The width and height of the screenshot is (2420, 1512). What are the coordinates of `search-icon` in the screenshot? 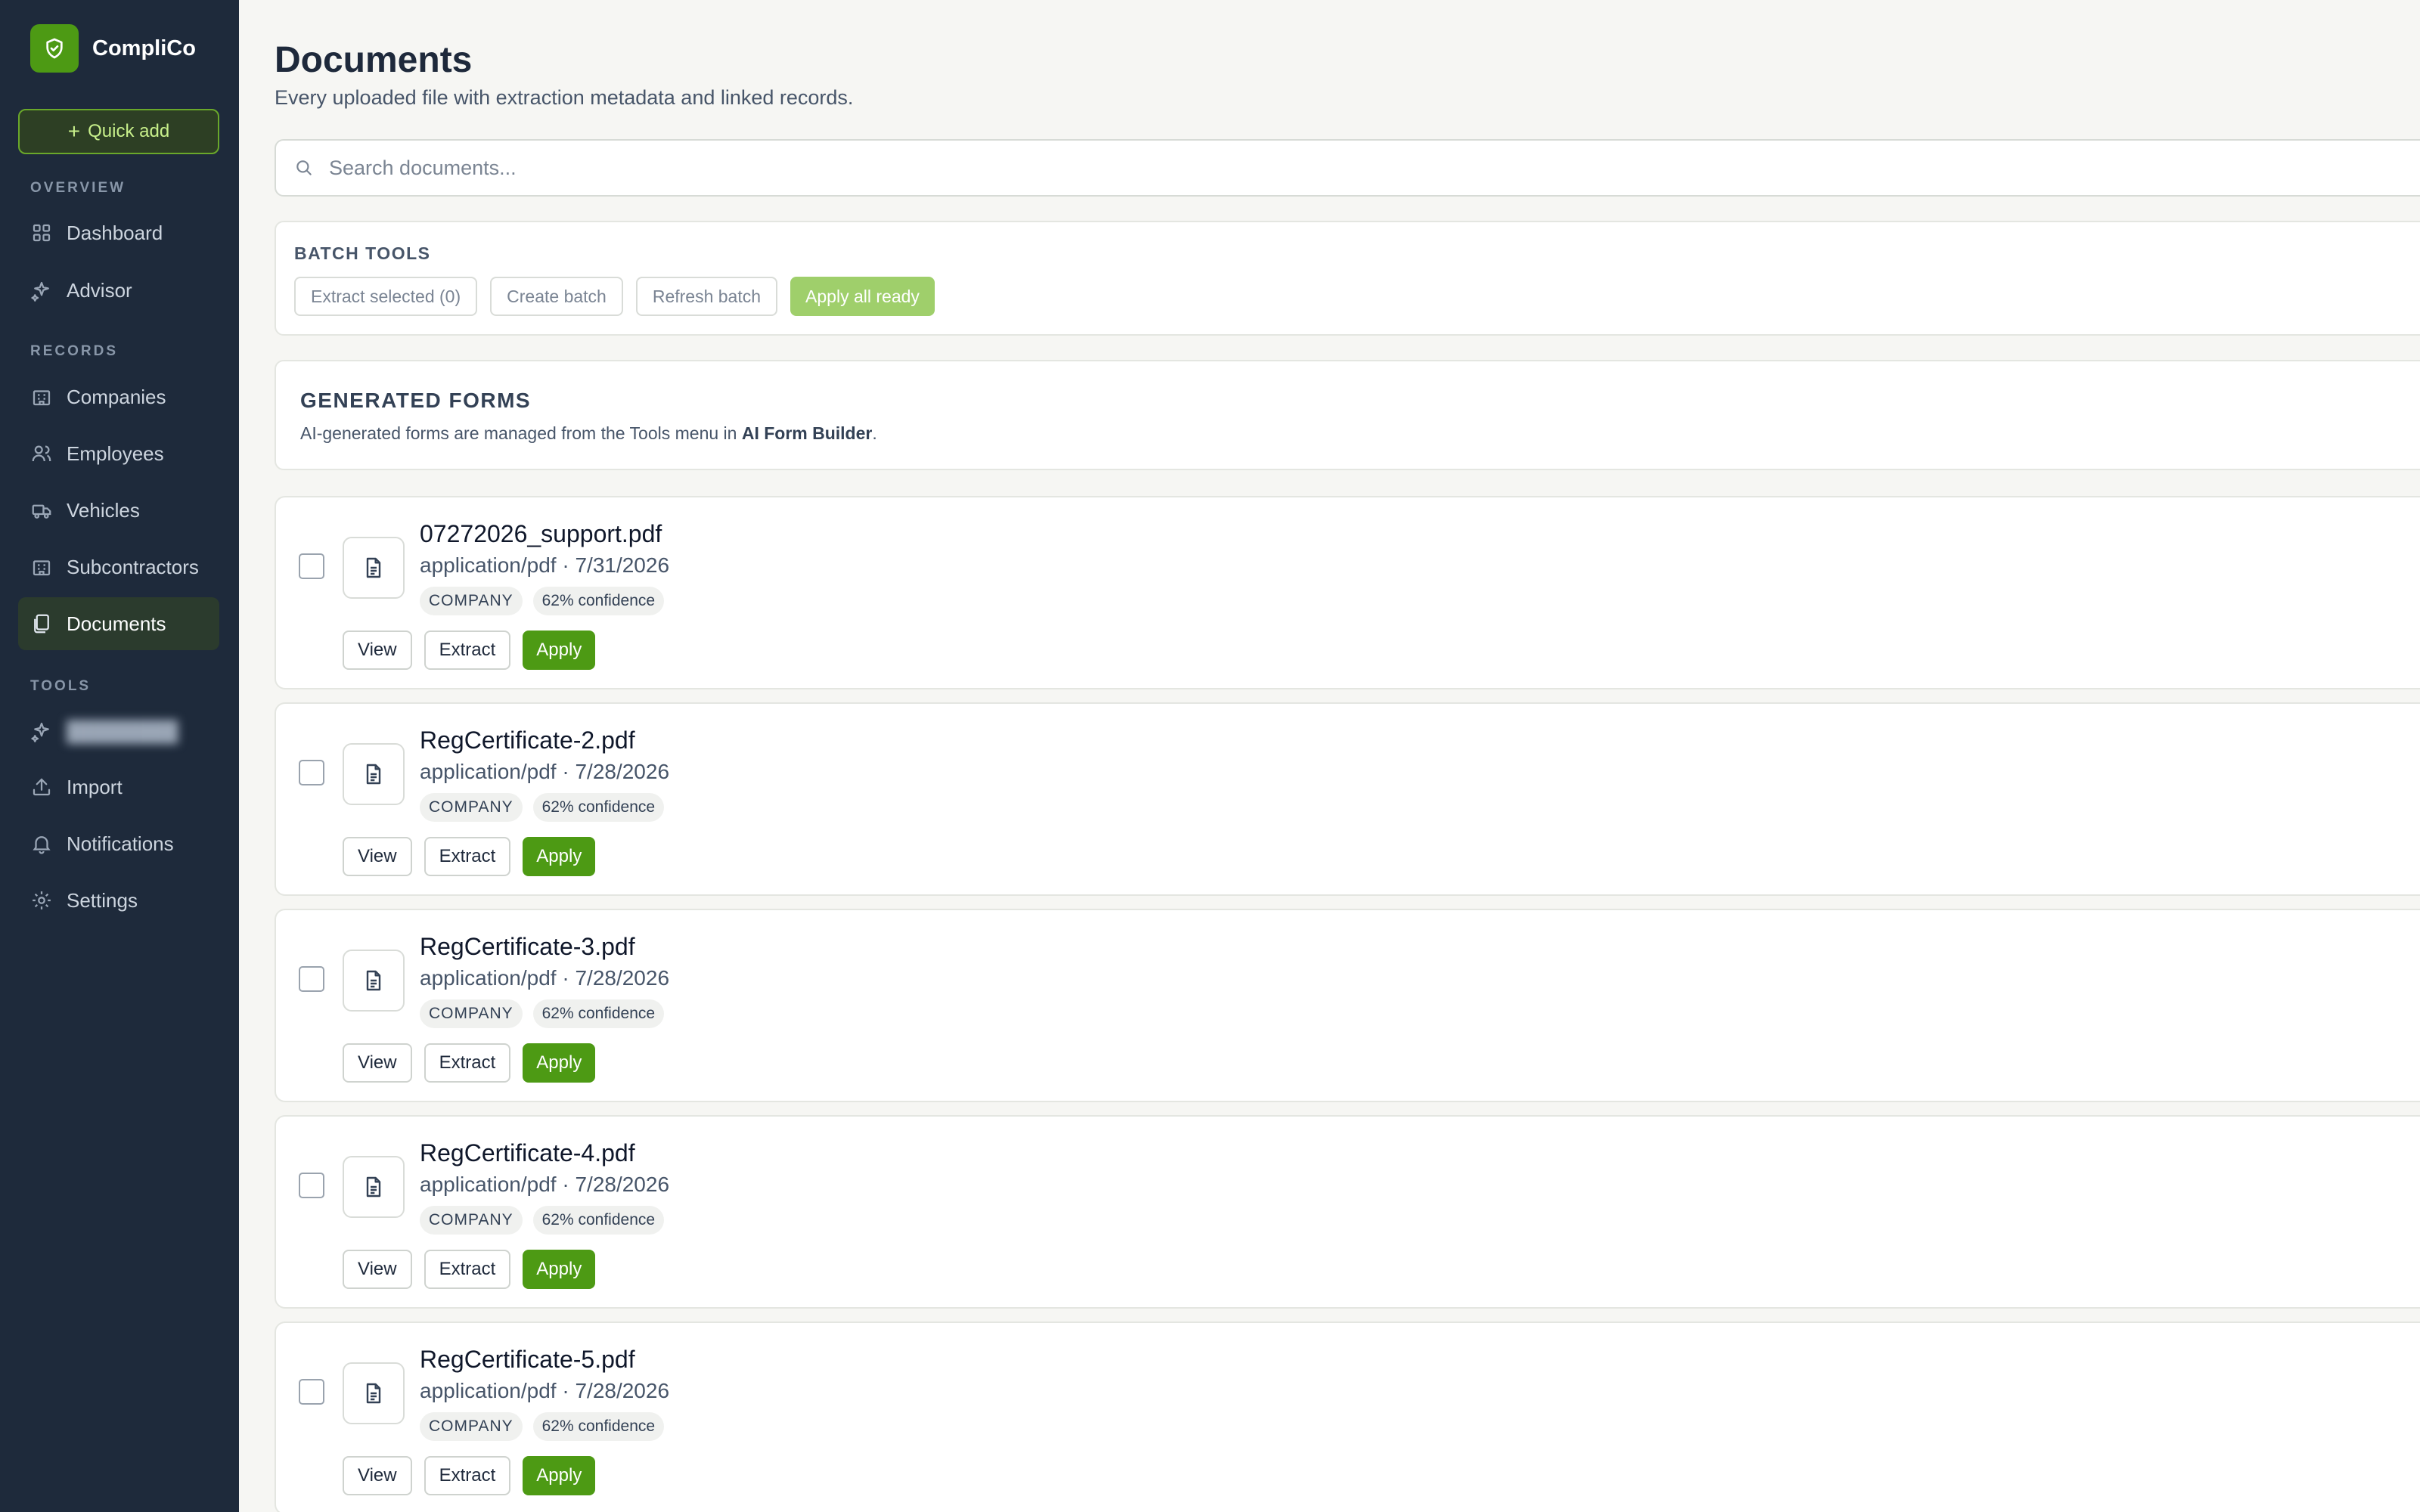 It's located at (304, 167).